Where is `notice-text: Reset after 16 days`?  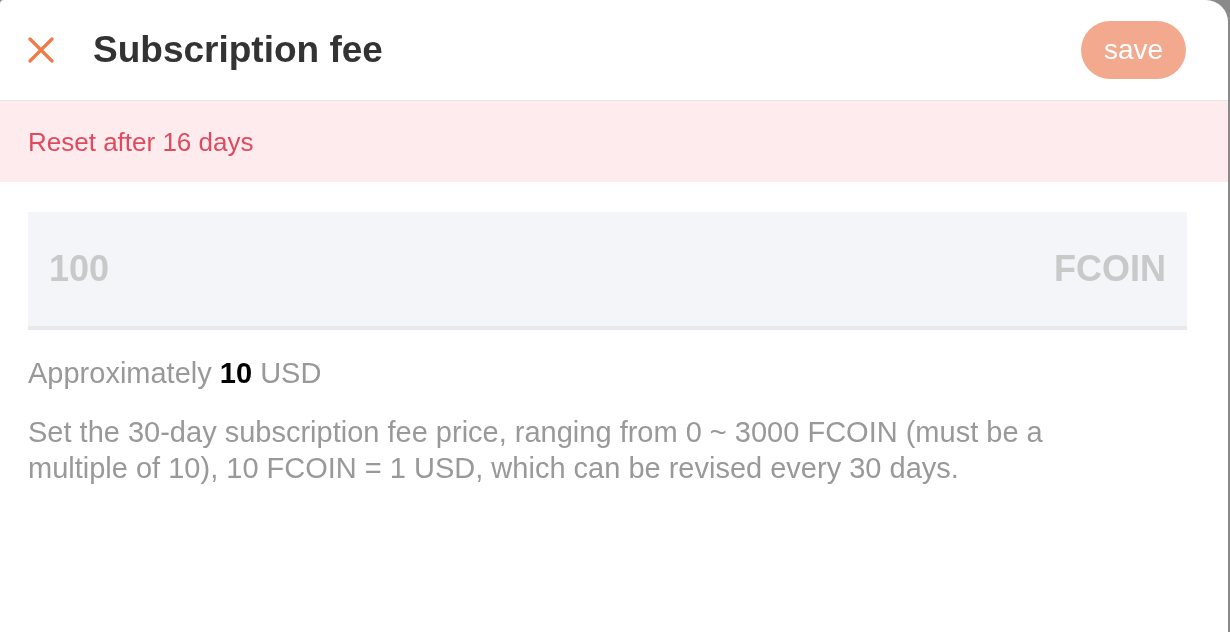
notice-text: Reset after 16 days is located at coordinates (141, 141).